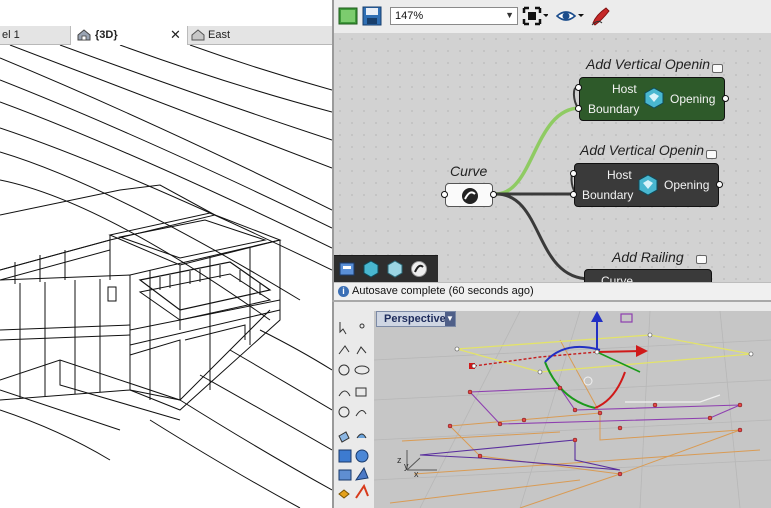 The width and height of the screenshot is (771, 508). Describe the element at coordinates (362, 326) in the screenshot. I see `point-icon` at that location.